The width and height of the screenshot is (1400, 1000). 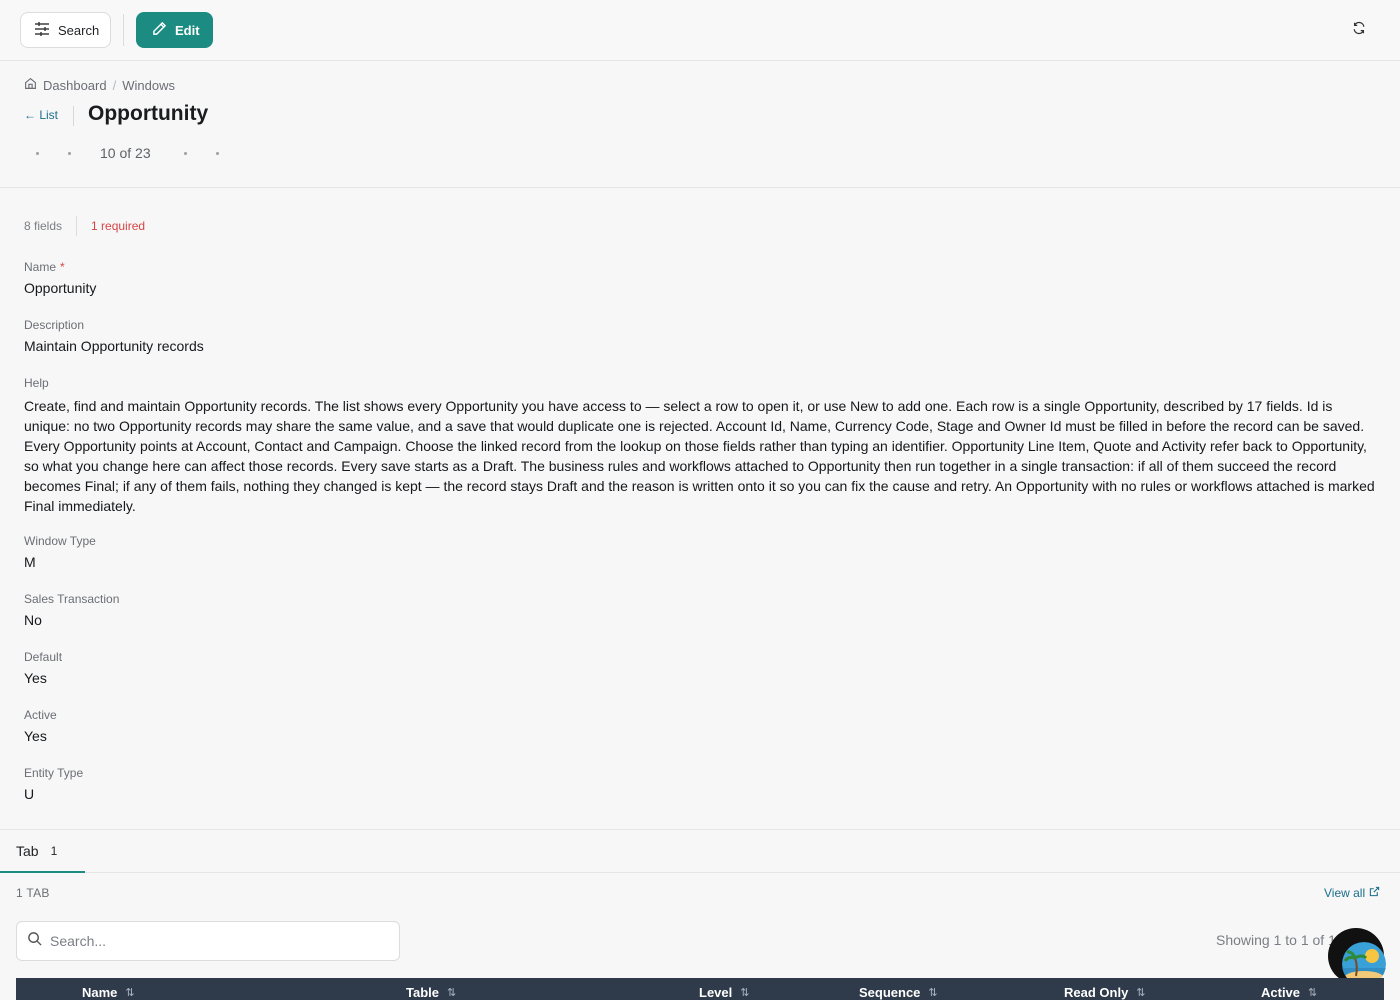 What do you see at coordinates (1276, 940) in the screenshot?
I see `showing-count: Showing 1 to 1 of 1` at bounding box center [1276, 940].